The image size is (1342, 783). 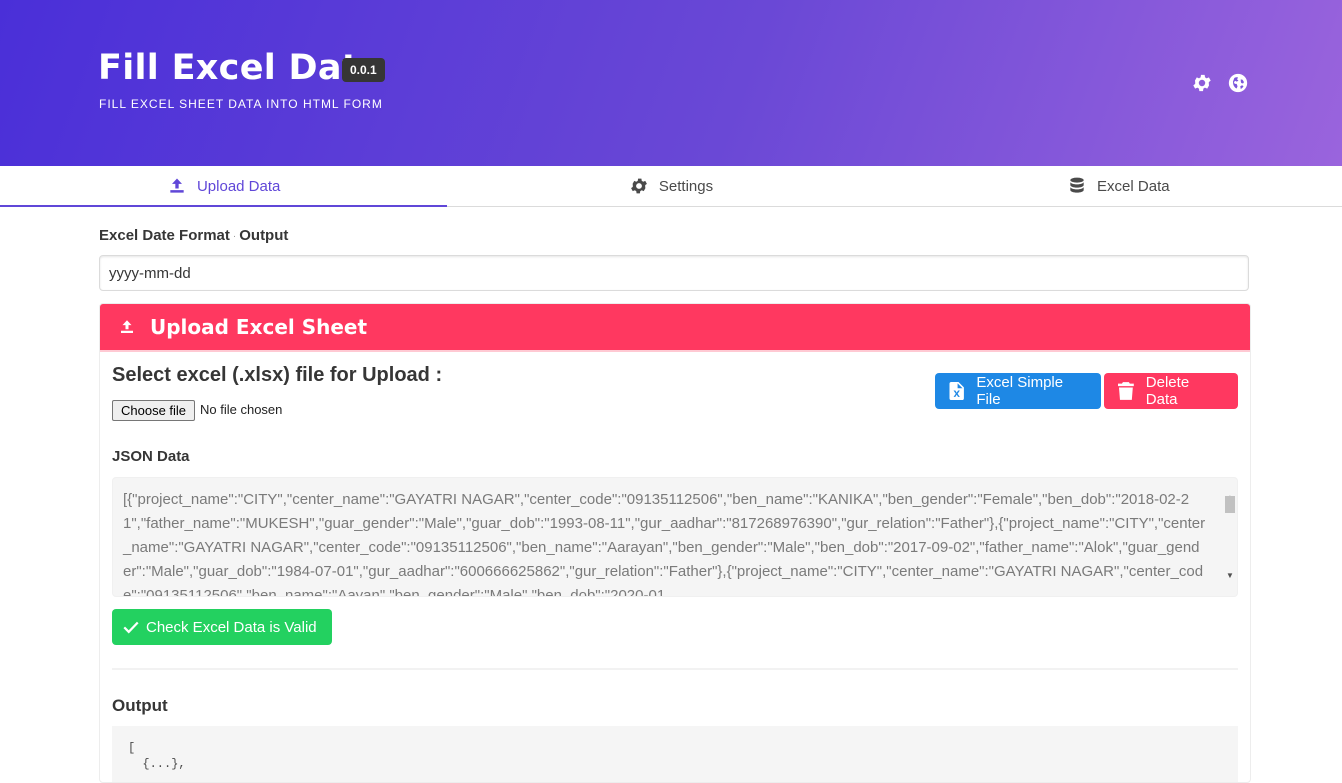 I want to click on tab-label: Upload Data, so click(x=238, y=186).